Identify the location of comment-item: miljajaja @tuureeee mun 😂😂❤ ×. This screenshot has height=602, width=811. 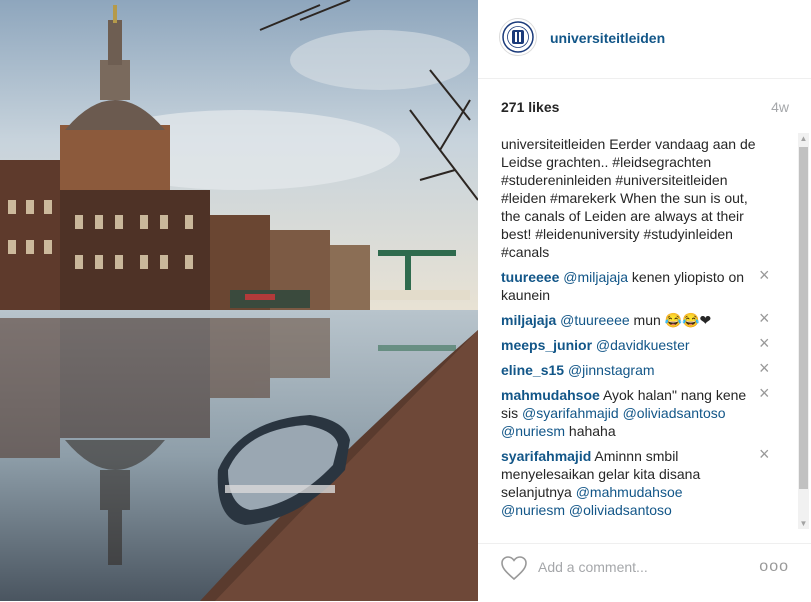
(637, 319).